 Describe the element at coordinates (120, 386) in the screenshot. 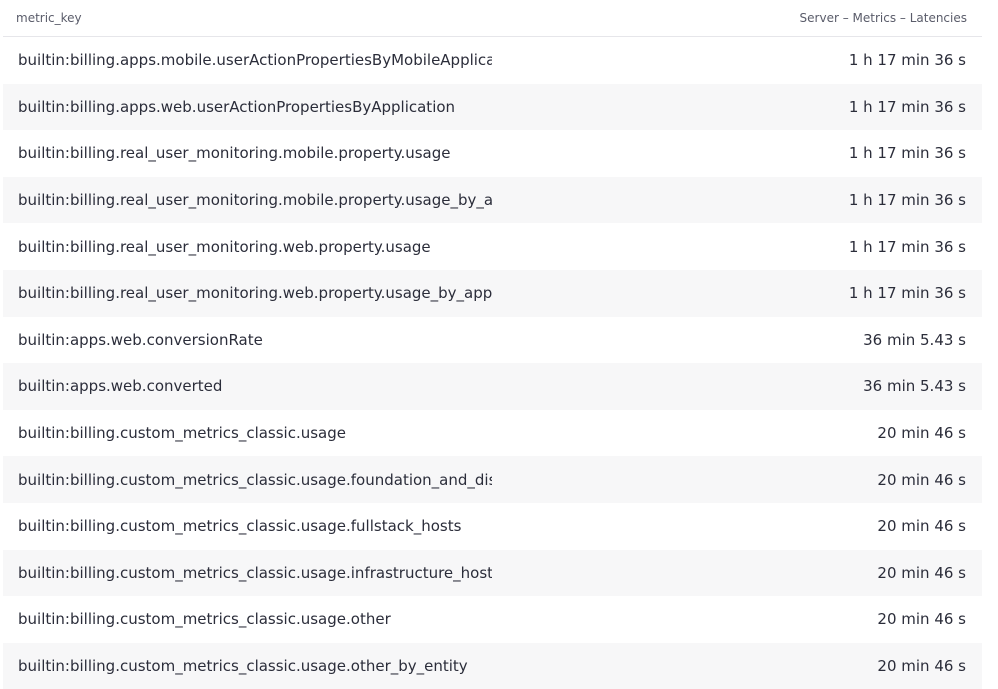

I see `metric-key-cell: builtin:apps.web.converted` at that location.